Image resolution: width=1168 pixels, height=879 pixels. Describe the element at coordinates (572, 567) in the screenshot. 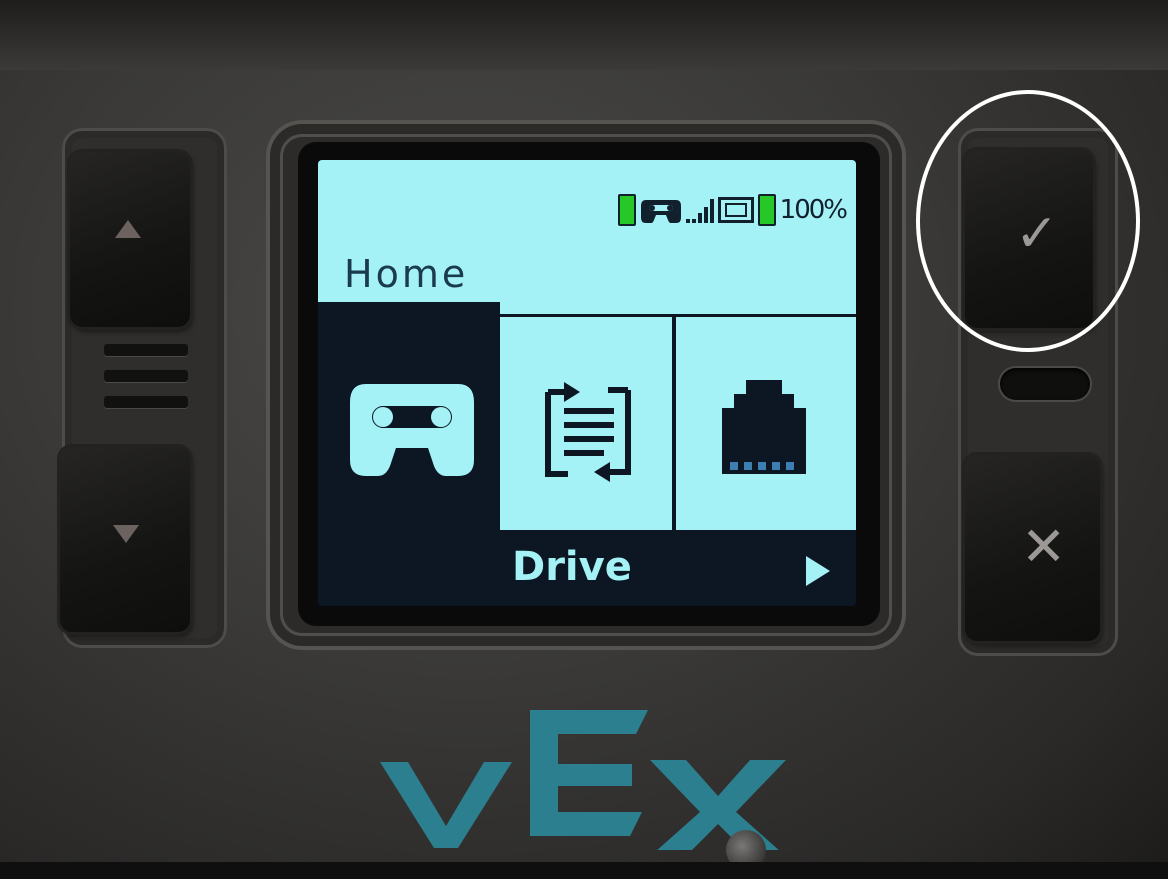

I see `selected-app-label: Drive` at that location.